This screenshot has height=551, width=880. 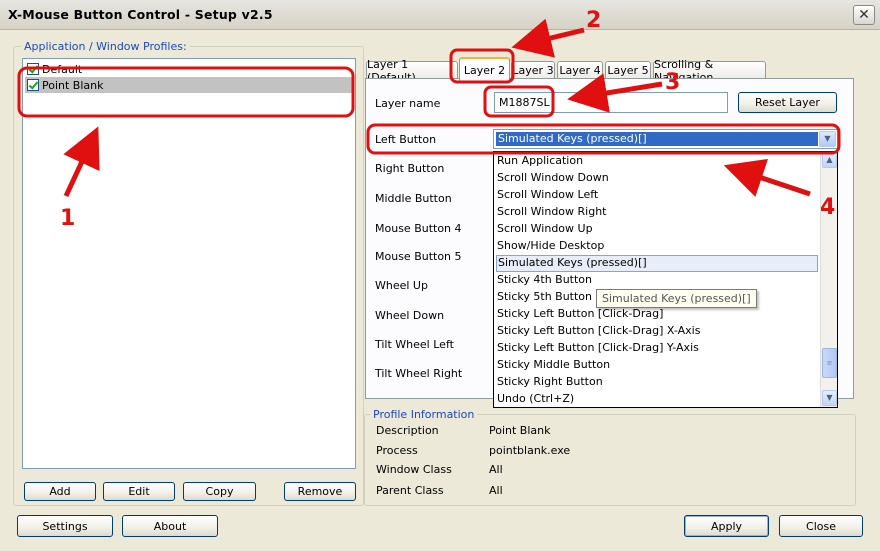 What do you see at coordinates (829, 363) in the screenshot?
I see `scrollbar-thumb: ≡` at bounding box center [829, 363].